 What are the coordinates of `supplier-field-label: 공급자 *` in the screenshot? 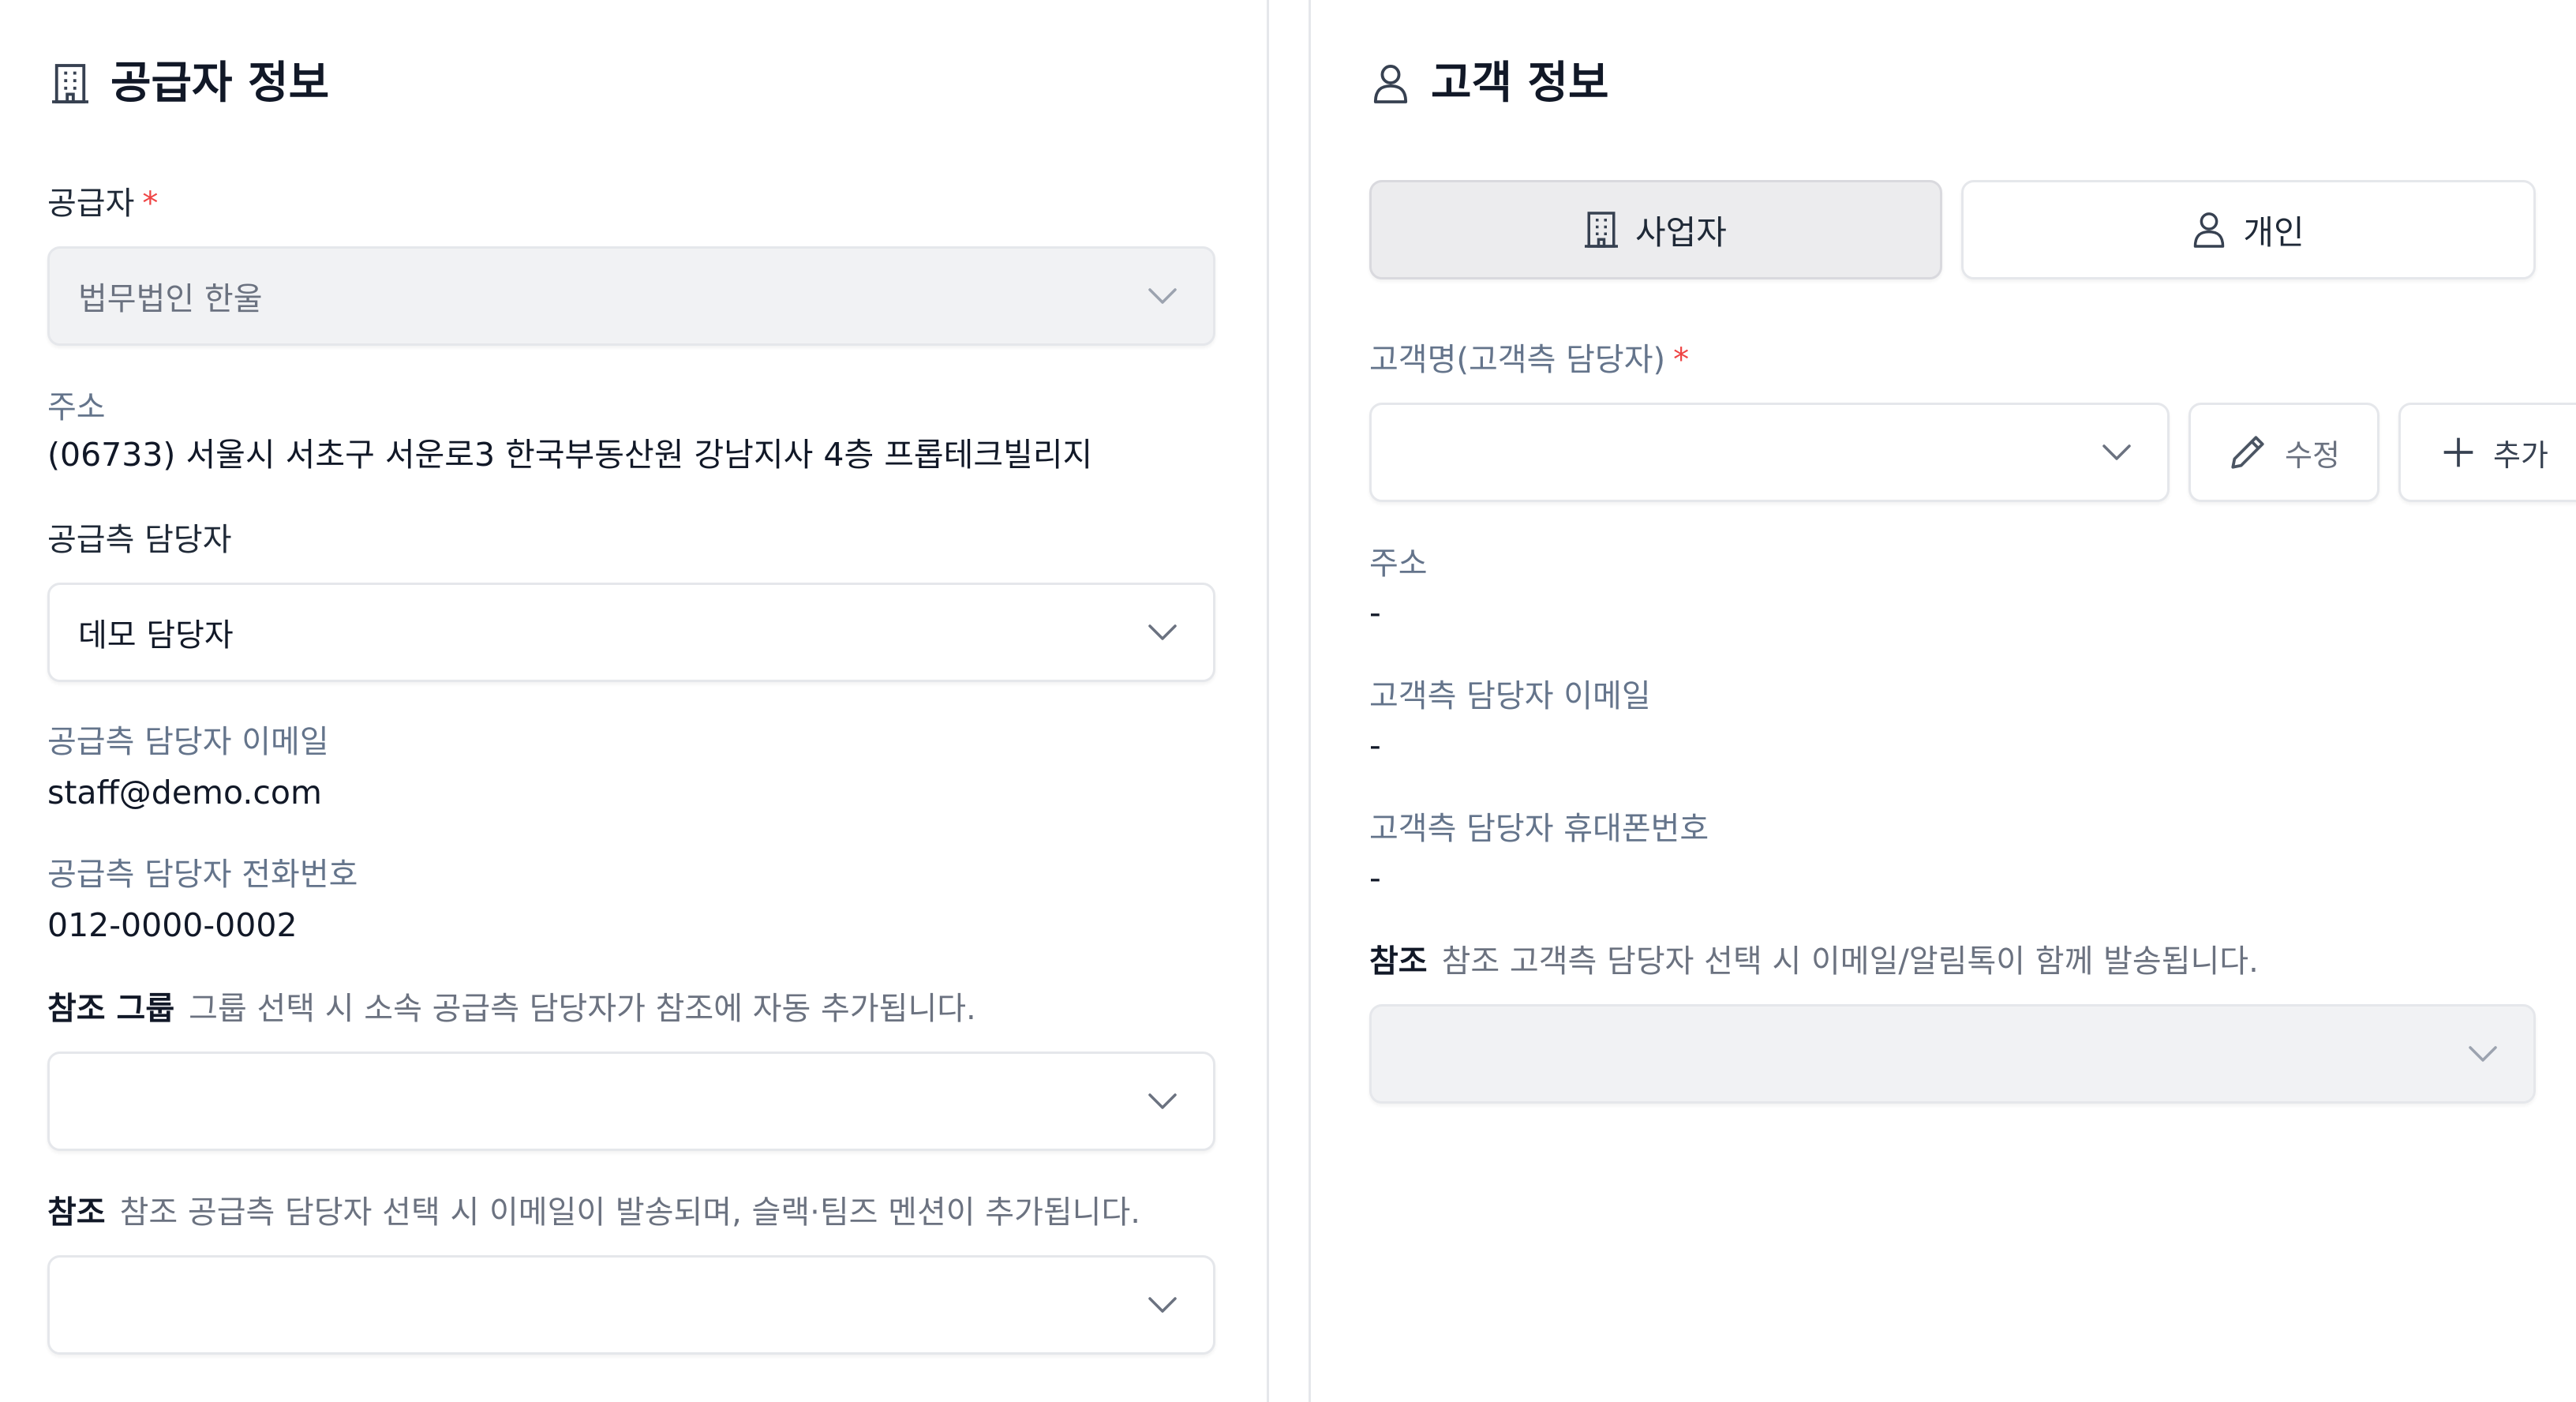 It's located at (102, 203).